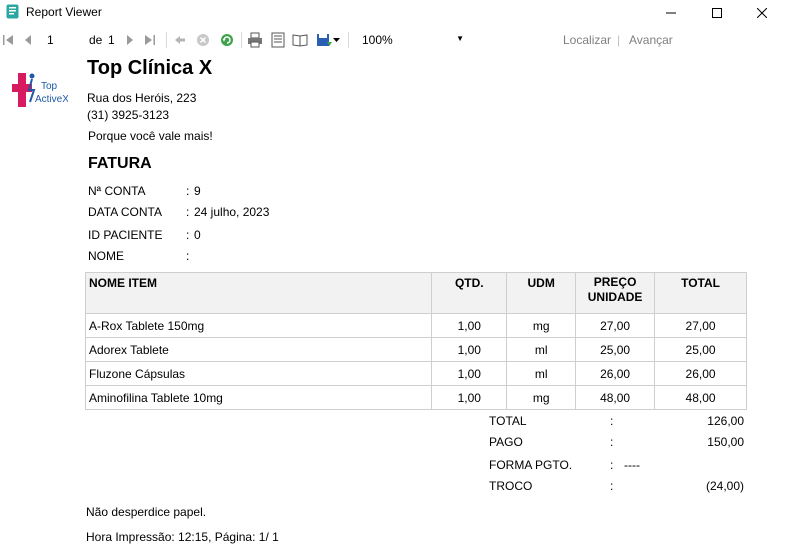  I want to click on table-cell: A-Rox Tablete 150mg, so click(258, 325).